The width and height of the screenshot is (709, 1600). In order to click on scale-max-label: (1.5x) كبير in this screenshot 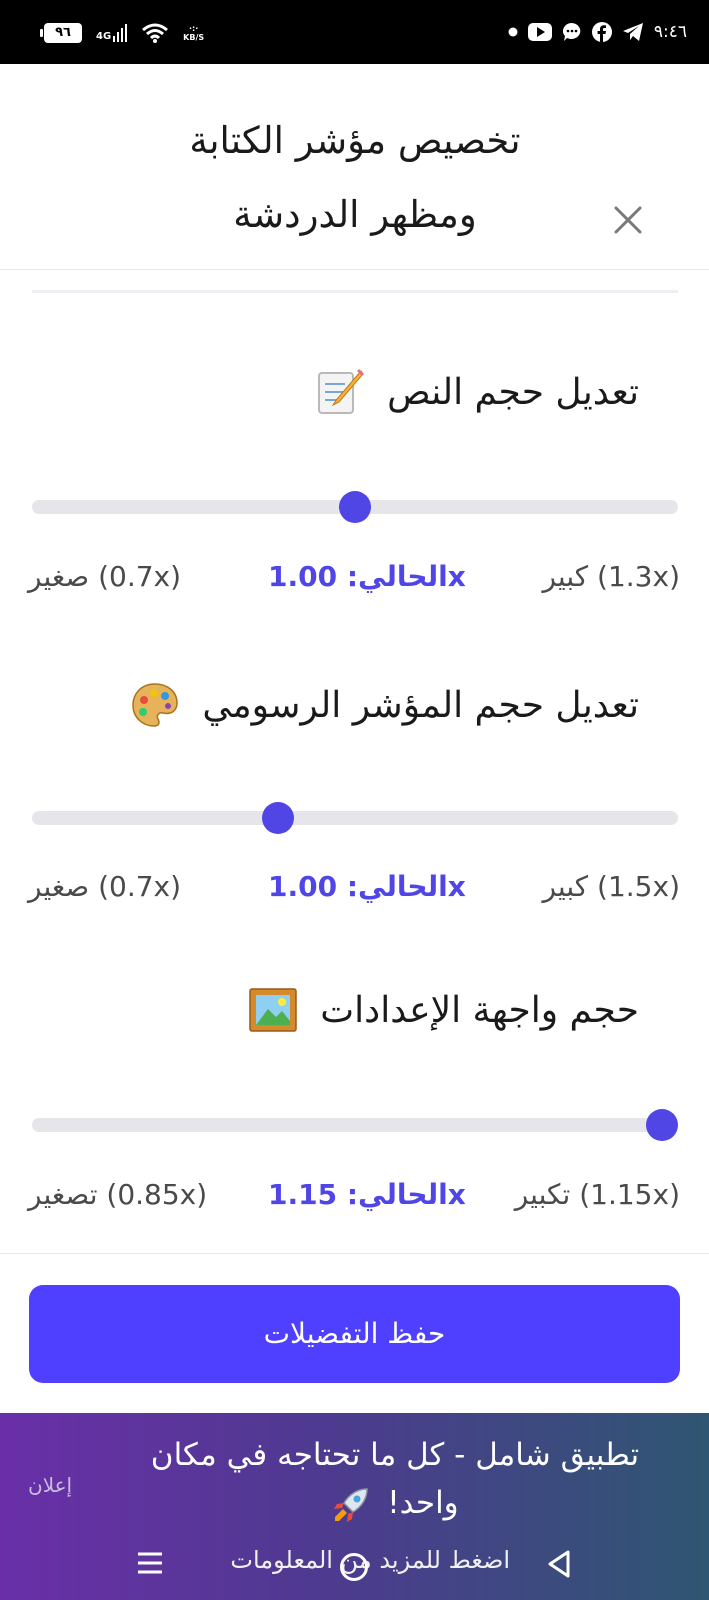, I will do `click(611, 886)`.